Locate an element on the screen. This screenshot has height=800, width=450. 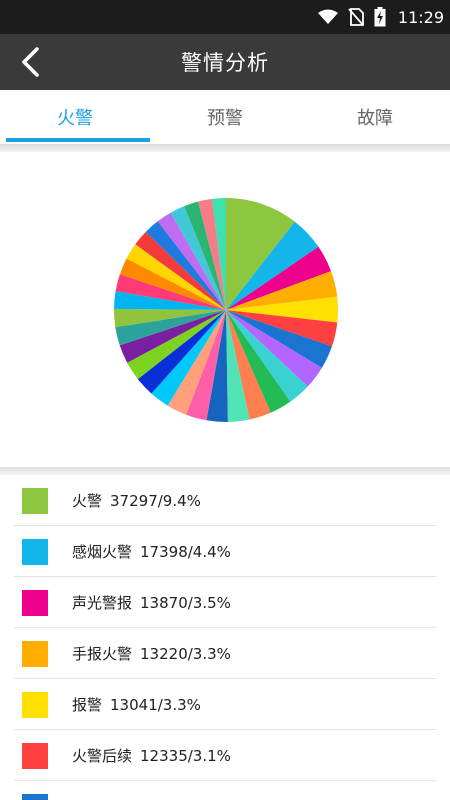
legend-item: 火警 37297/9.4% is located at coordinates (225, 500).